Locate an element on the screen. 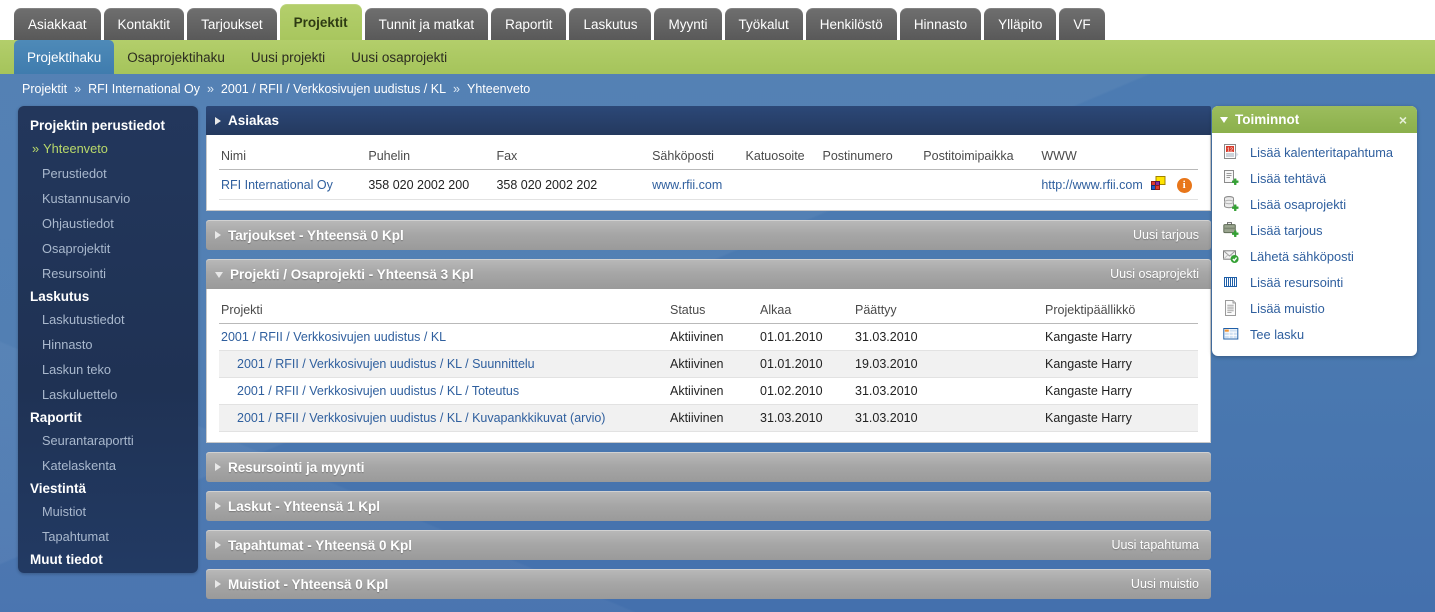 Image resolution: width=1435 pixels, height=612 pixels. action-item-lisää-kalenteritapahtuma: 12 Lisää kalenteritapahtuma is located at coordinates (1314, 152).